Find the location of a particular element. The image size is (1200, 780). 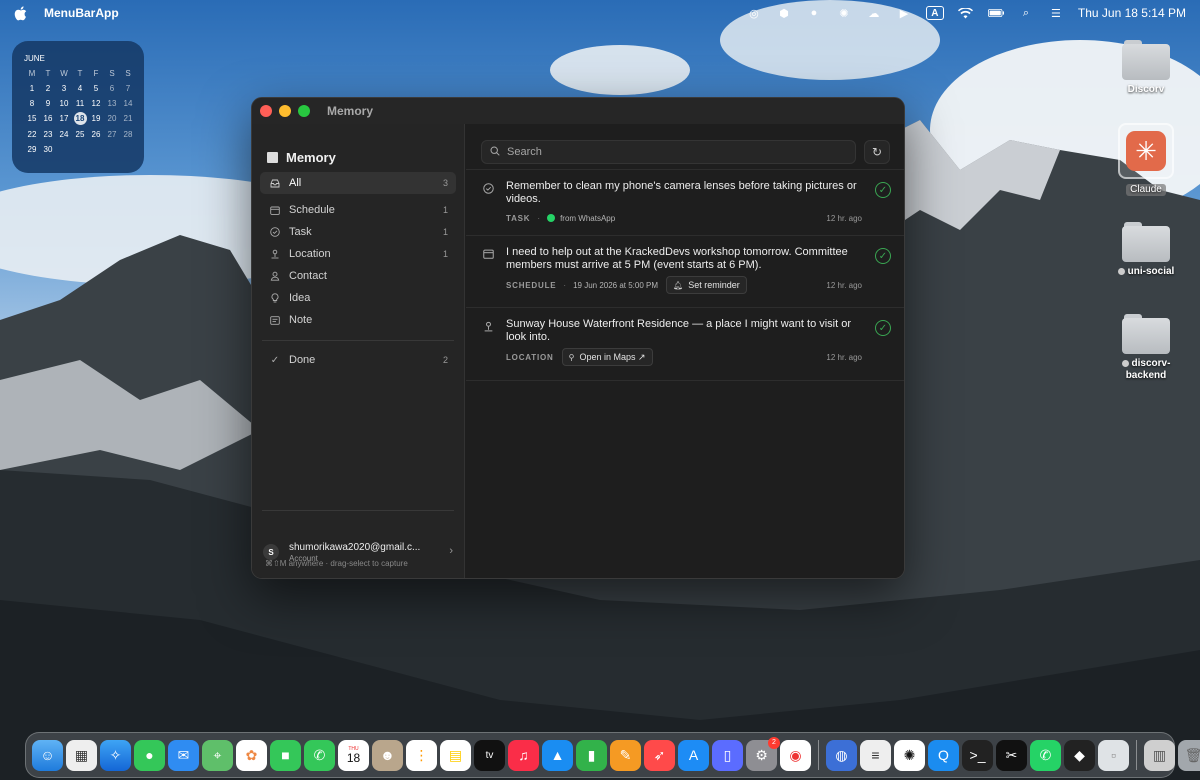

music-icon: ♫ is located at coordinates (523, 755).